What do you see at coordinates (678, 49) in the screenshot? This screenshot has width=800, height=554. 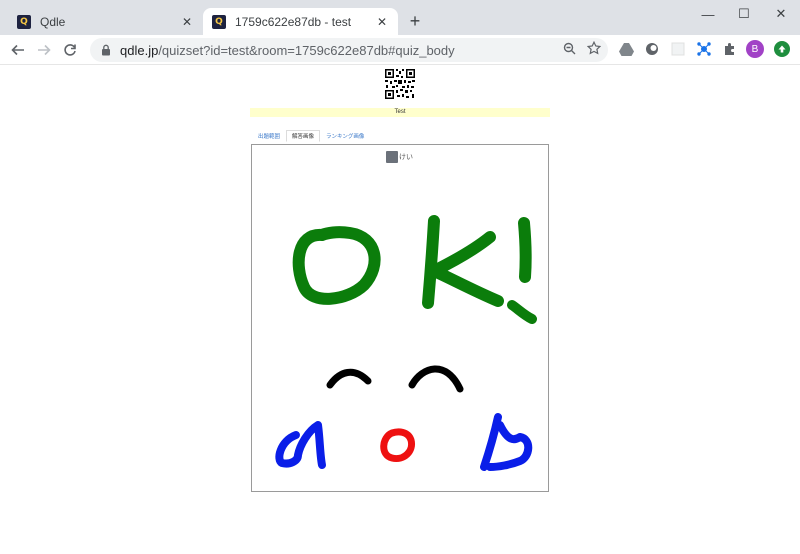 I see `blank-extension-icon` at bounding box center [678, 49].